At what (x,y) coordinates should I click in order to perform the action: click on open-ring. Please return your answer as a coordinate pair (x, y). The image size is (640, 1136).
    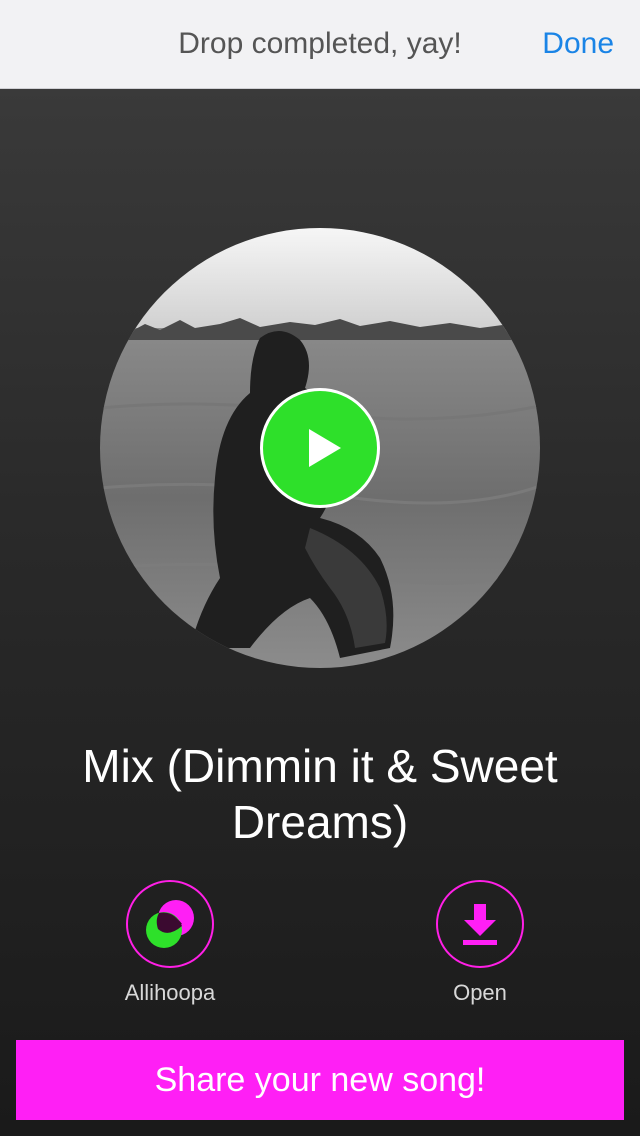
    Looking at the image, I should click on (480, 924).